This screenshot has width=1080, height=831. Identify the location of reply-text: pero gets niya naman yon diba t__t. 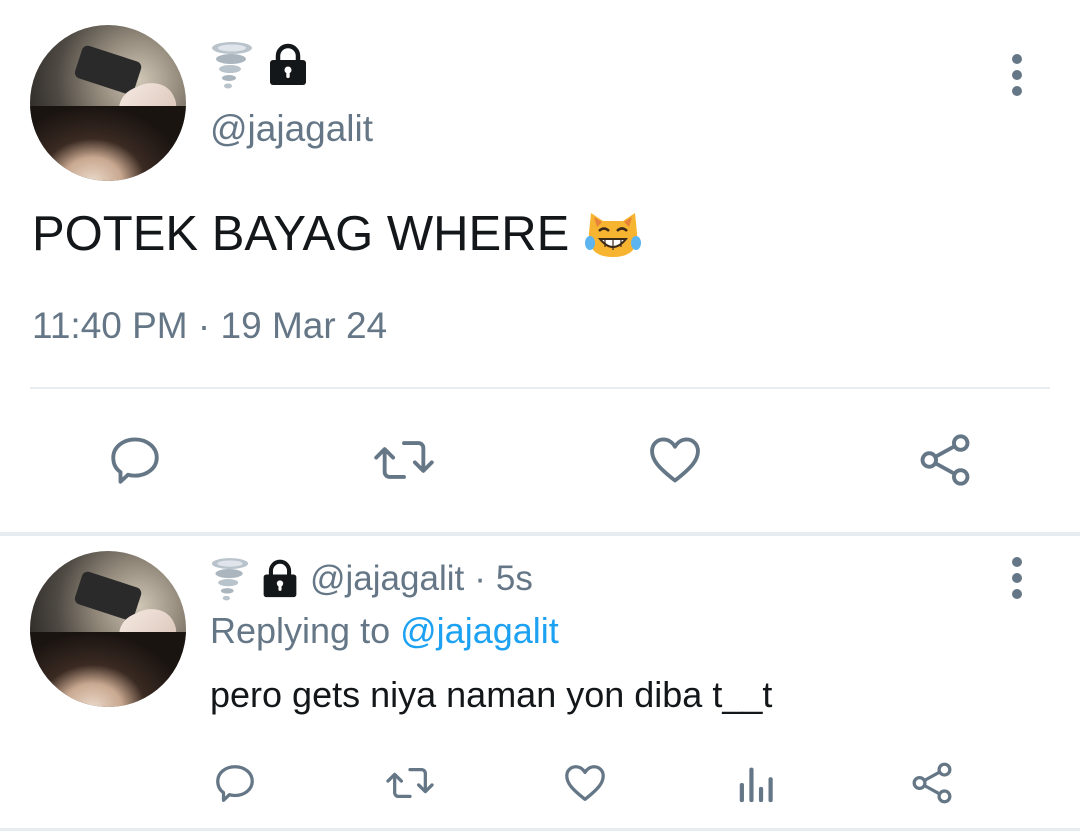
(491, 694).